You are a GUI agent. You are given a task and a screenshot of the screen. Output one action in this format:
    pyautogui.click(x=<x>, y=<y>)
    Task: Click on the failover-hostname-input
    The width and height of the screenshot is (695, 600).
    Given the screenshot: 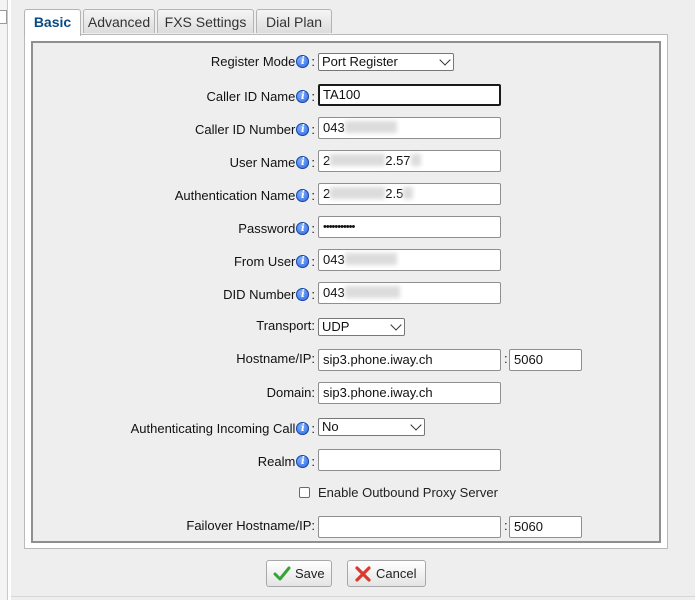 What is the action you would take?
    pyautogui.click(x=409, y=527)
    